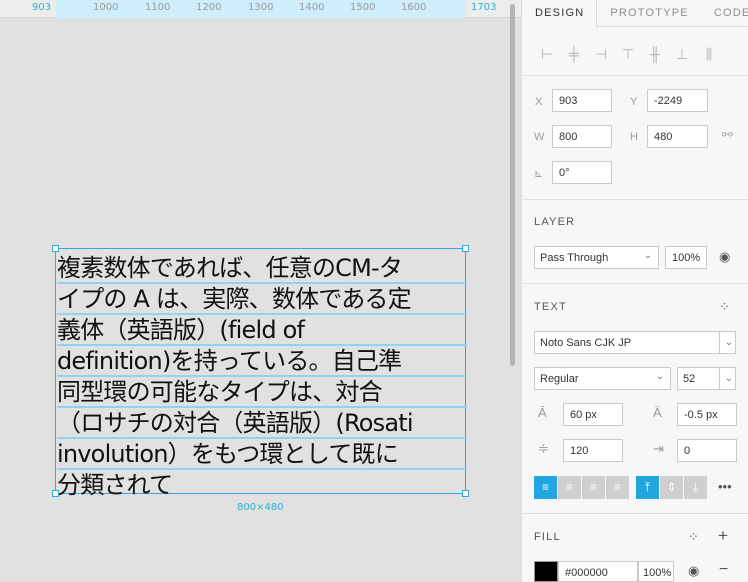  I want to click on tab-code: CODE, so click(724, 13).